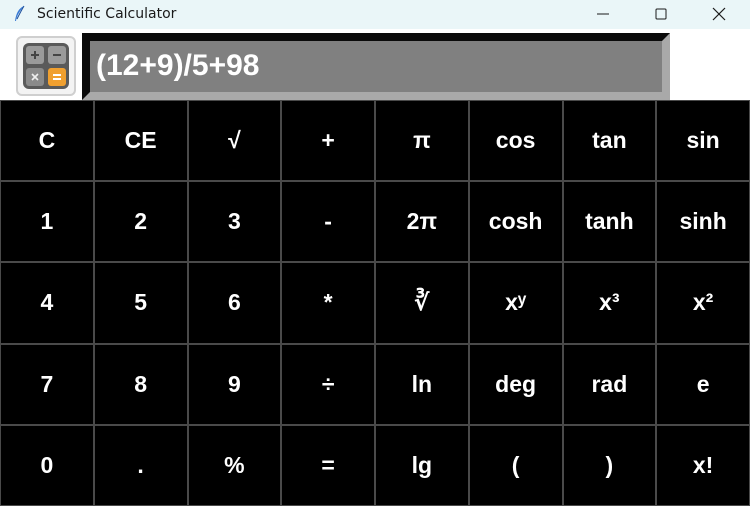 Image resolution: width=750 pixels, height=506 pixels. I want to click on ln-button: ln, so click(422, 384).